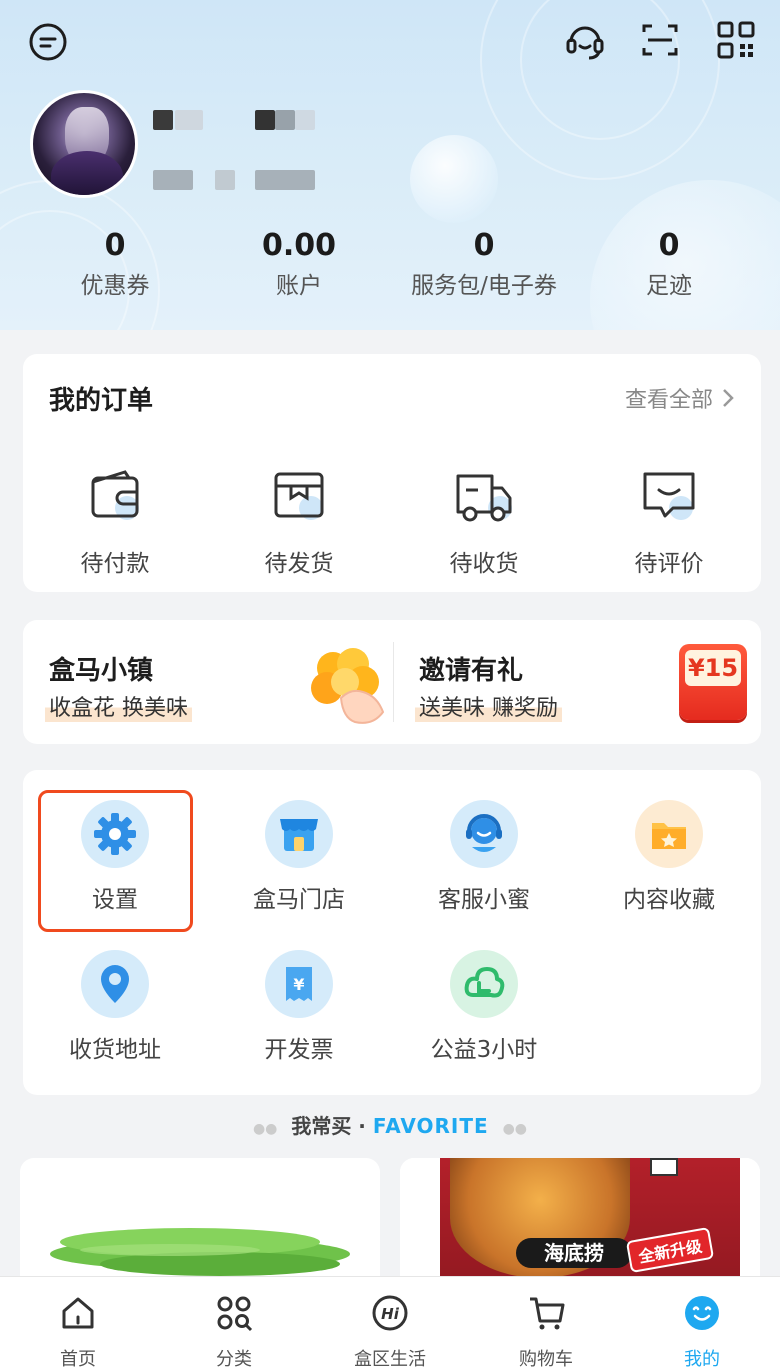 This screenshot has height=1372, width=780. What do you see at coordinates (484, 1050) in the screenshot?
I see `service-label: 公益3小时` at bounding box center [484, 1050].